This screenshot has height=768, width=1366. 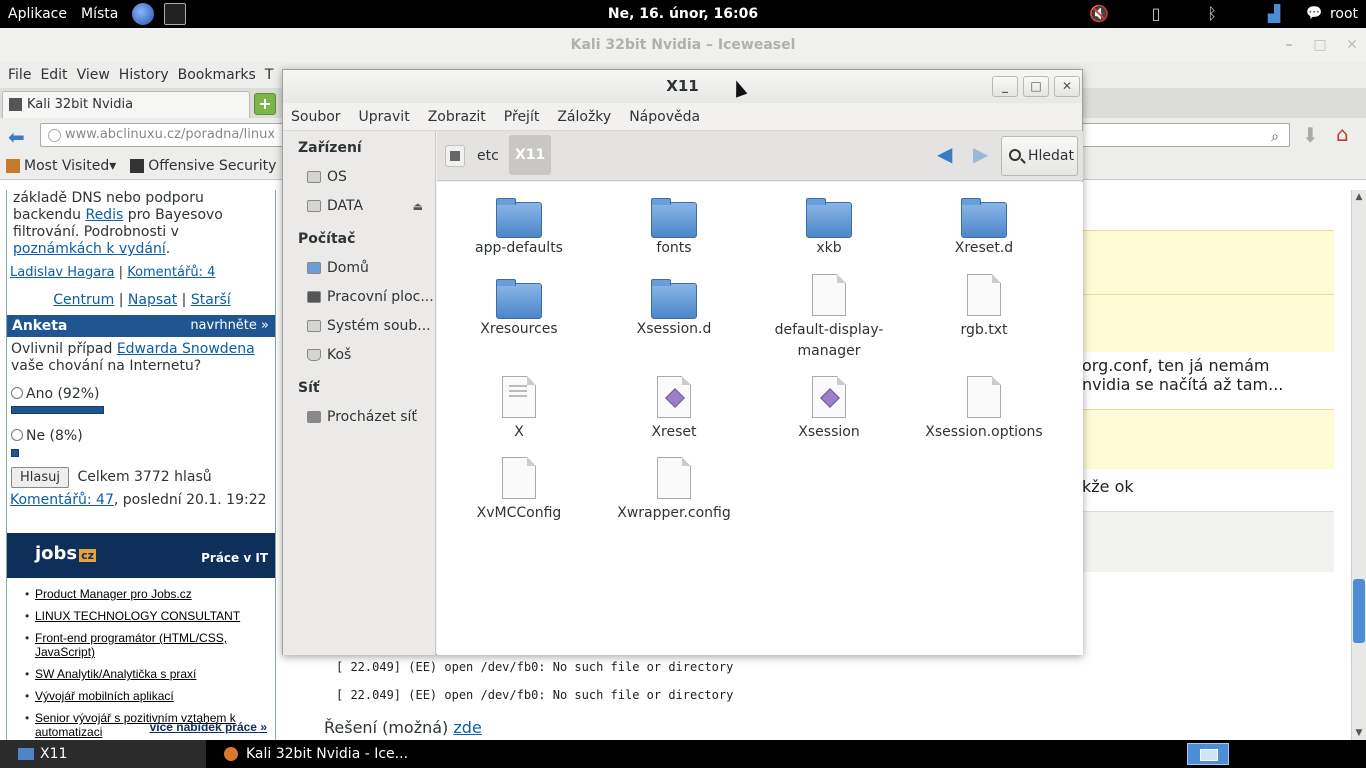 What do you see at coordinates (674, 228) in the screenshot?
I see `file-item-fonts: fonts` at bounding box center [674, 228].